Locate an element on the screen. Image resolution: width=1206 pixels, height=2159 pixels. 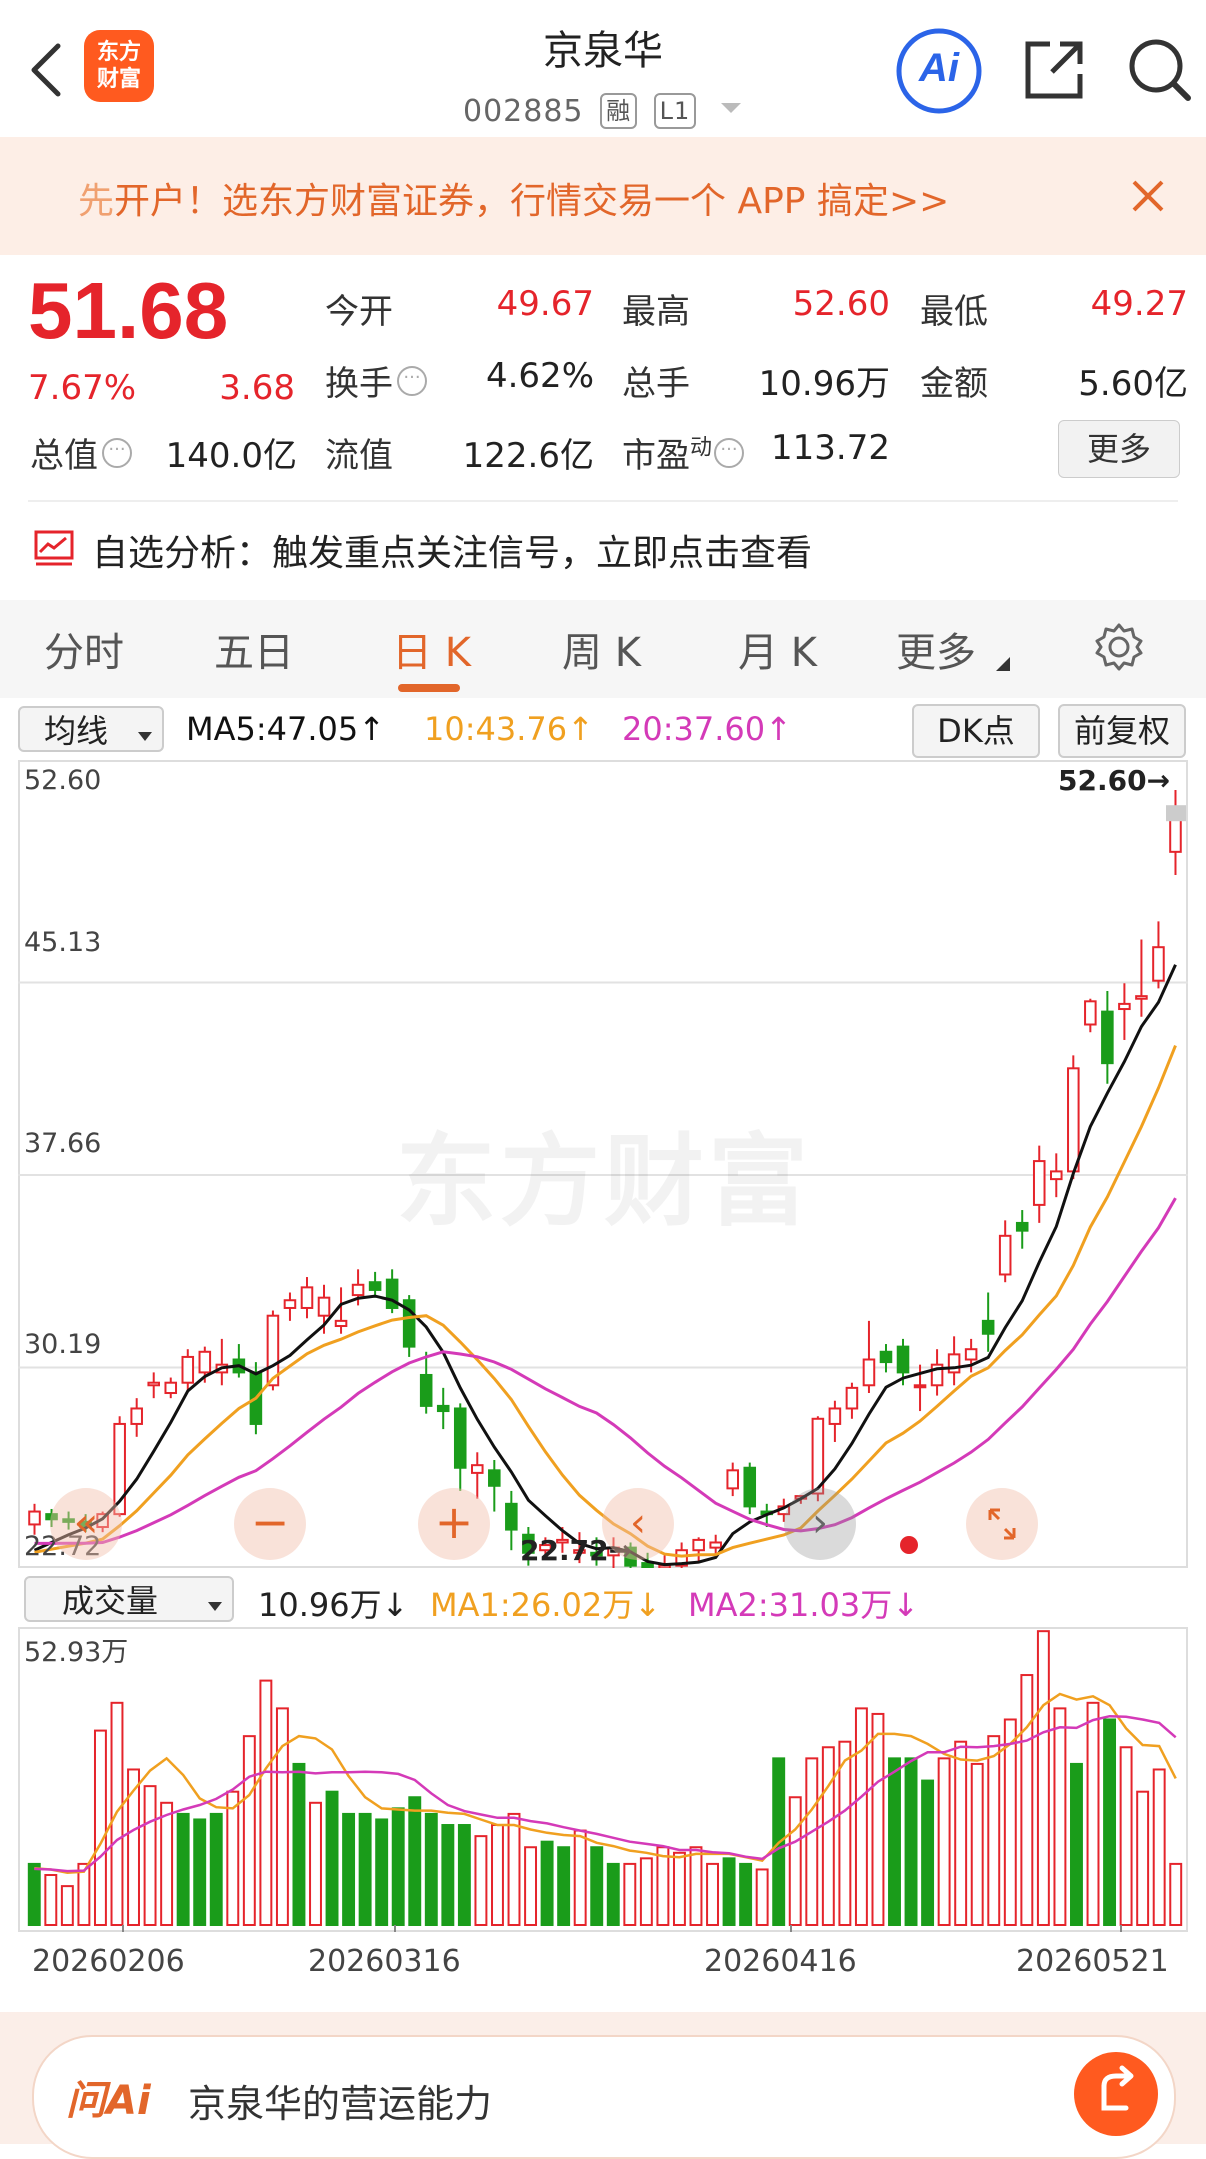
fullscreen-icon is located at coordinates (1002, 1524).